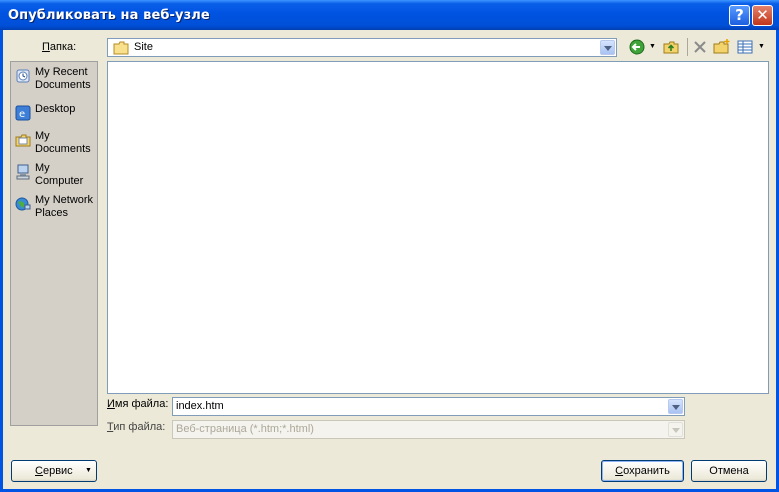 The height and width of the screenshot is (492, 779). What do you see at coordinates (362, 47) in the screenshot?
I see `folder-combo: Site` at bounding box center [362, 47].